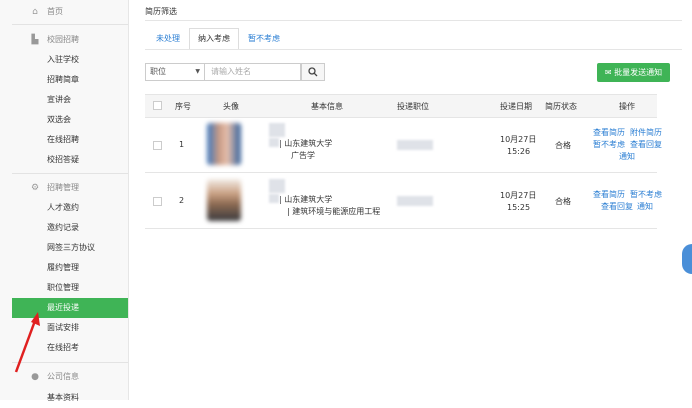 This screenshot has height=408, width=692. Describe the element at coordinates (334, 211) in the screenshot. I see `major-name: | 建筑环境与能源应用工程` at that location.